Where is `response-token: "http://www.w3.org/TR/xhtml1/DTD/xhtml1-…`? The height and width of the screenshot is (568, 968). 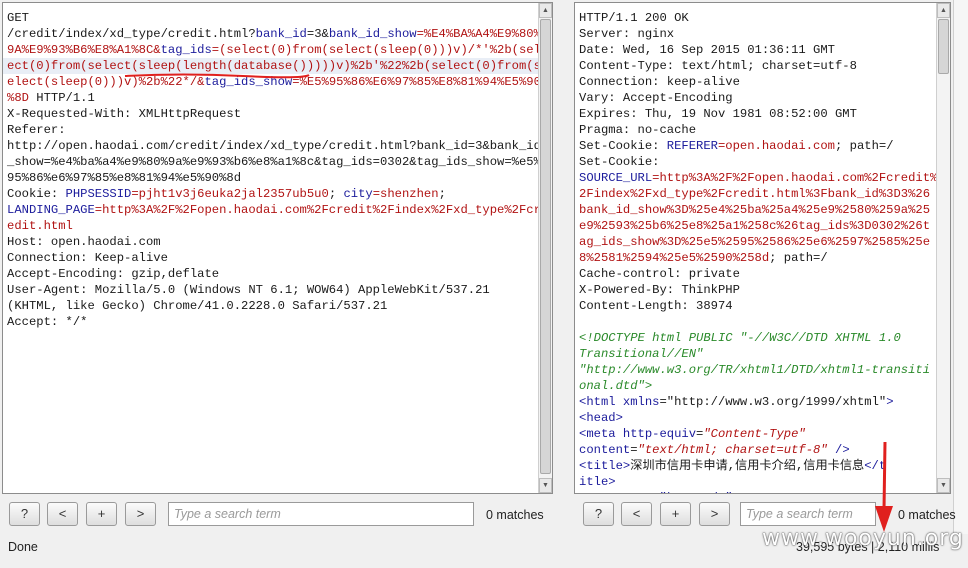
response-token: "http://www.w3.org/TR/xhtml1/DTD/xhtml1-… is located at coordinates (755, 370).